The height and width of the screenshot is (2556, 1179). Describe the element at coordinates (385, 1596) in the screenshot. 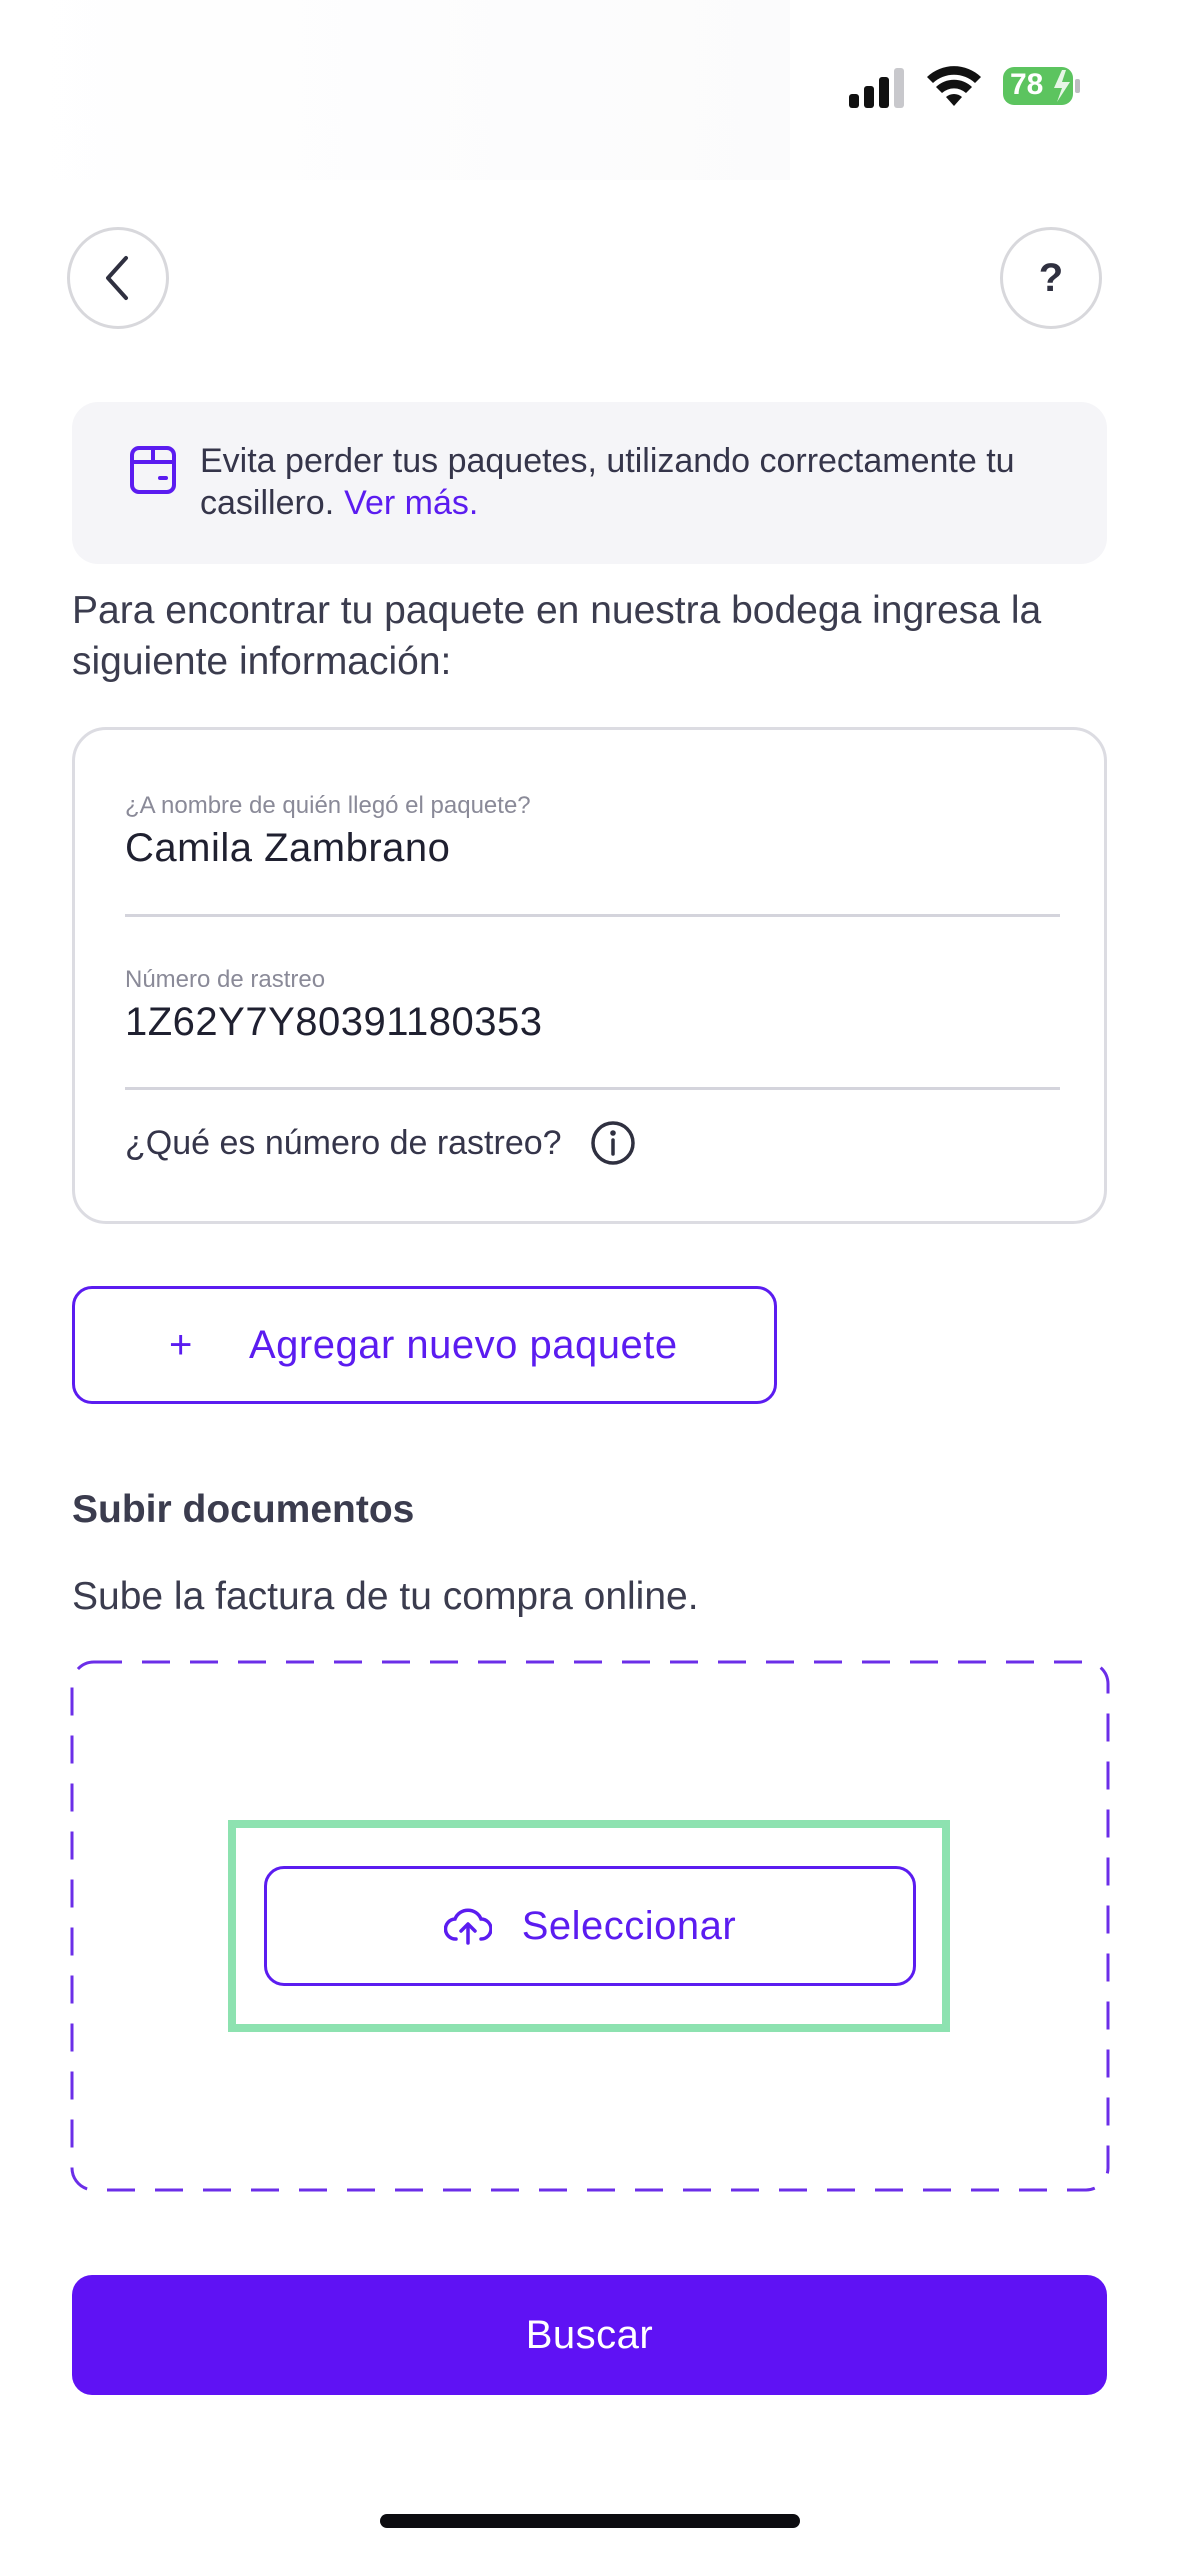

I see `upload-section-subtitle: Sube la factura de tu compra online.` at that location.